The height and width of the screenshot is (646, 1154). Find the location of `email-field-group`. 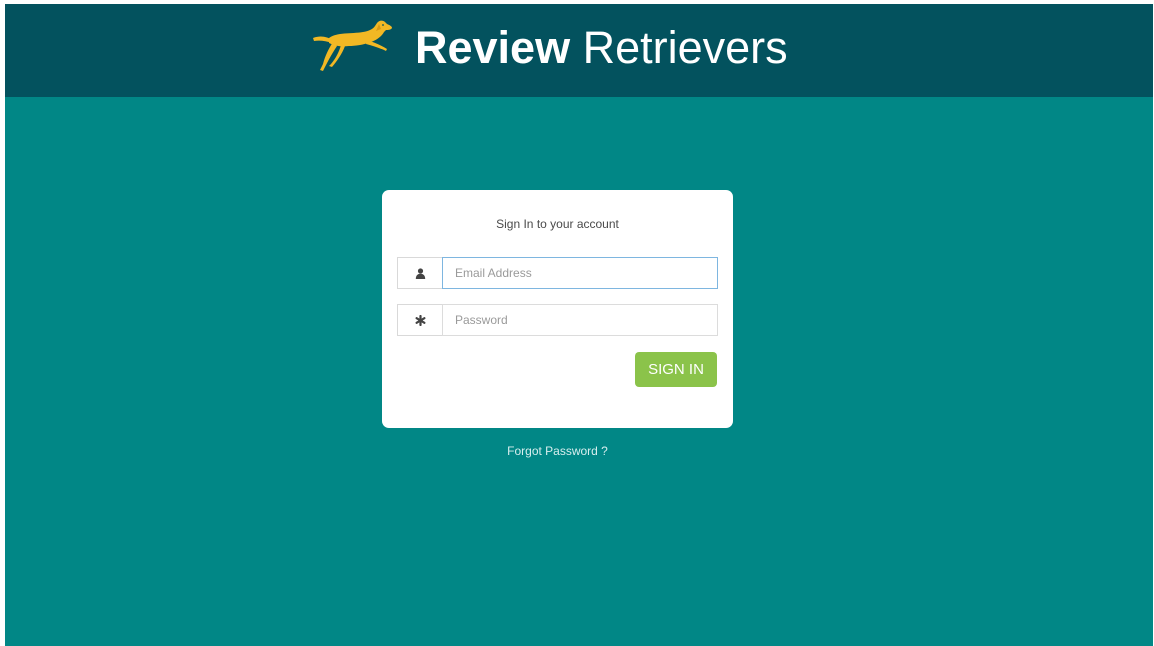

email-field-group is located at coordinates (557, 273).